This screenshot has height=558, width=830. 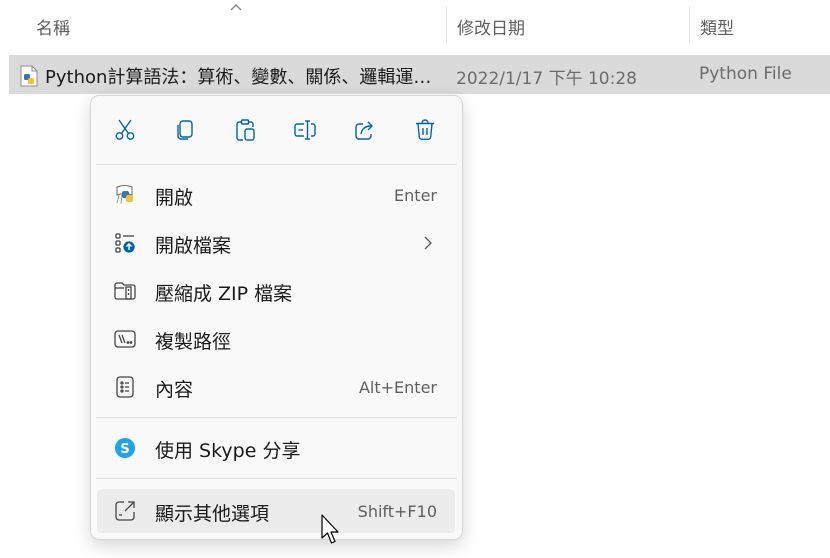 I want to click on column-header-date: 修改日期, so click(x=491, y=26).